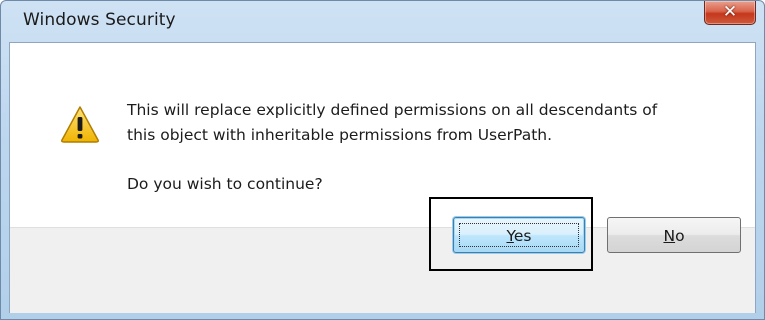 Image resolution: width=765 pixels, height=320 pixels. What do you see at coordinates (382, 21) in the screenshot?
I see `title-bar: Windows Security ✕` at bounding box center [382, 21].